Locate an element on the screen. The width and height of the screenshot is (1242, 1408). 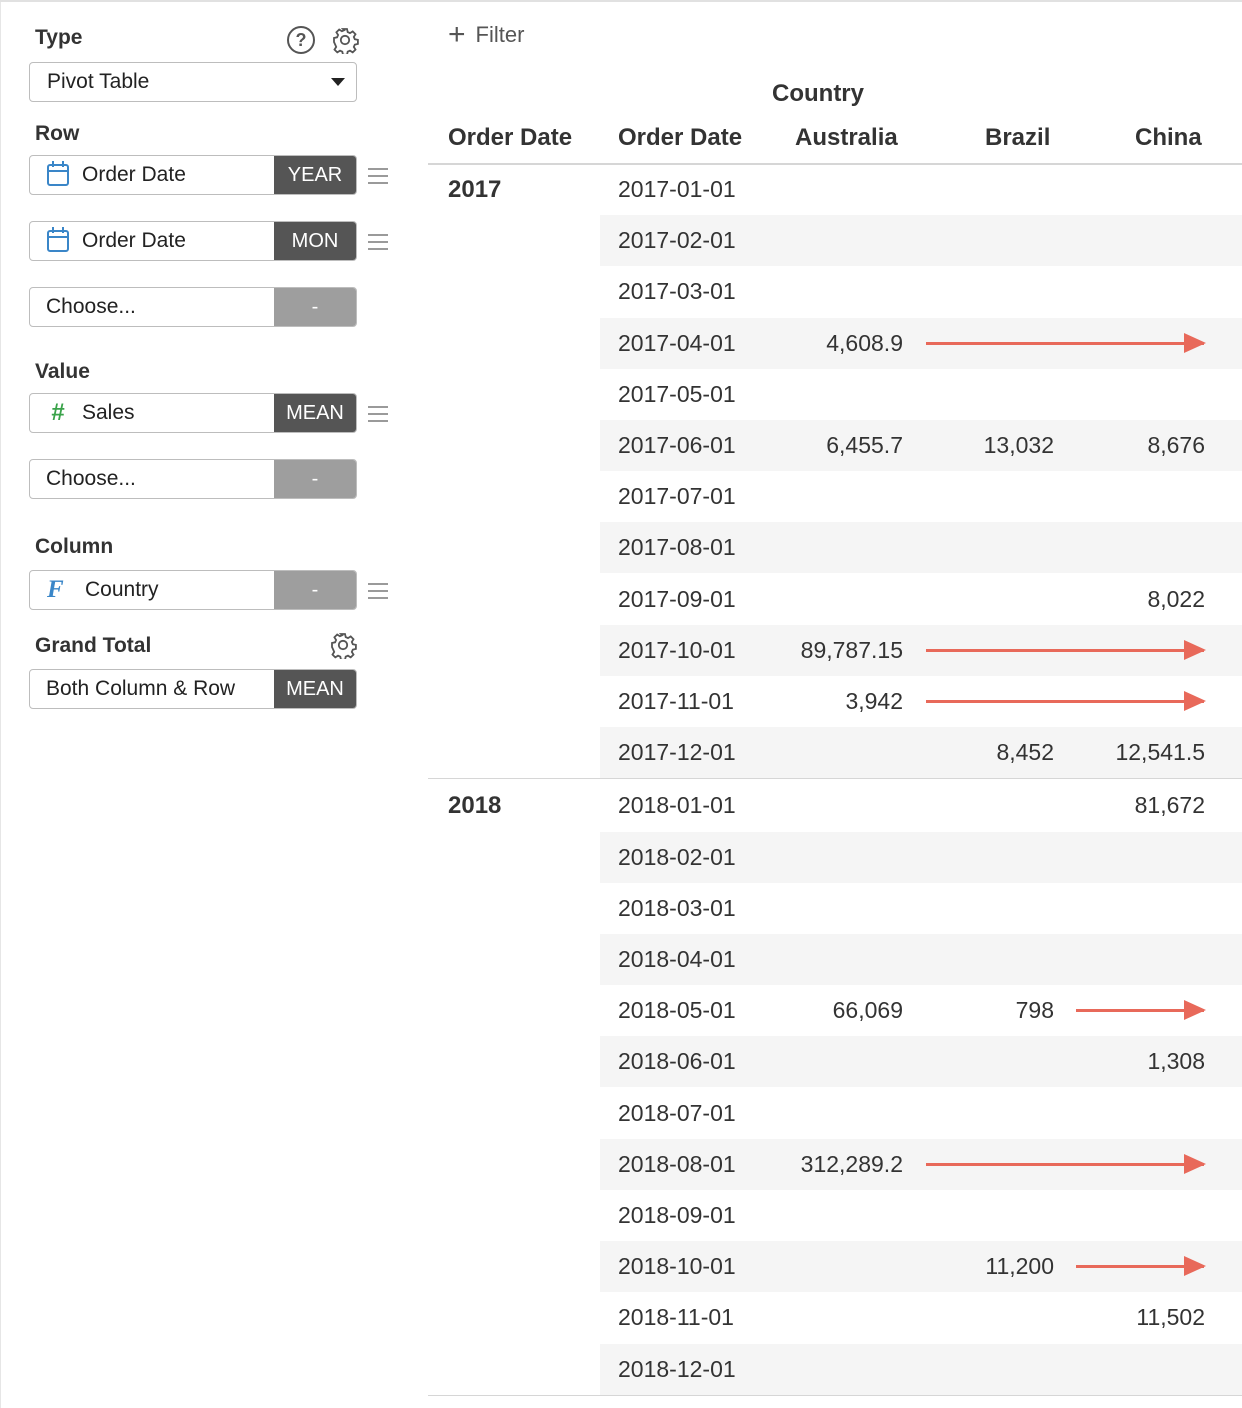
table-row: 2017-05-01 is located at coordinates (921, 394).